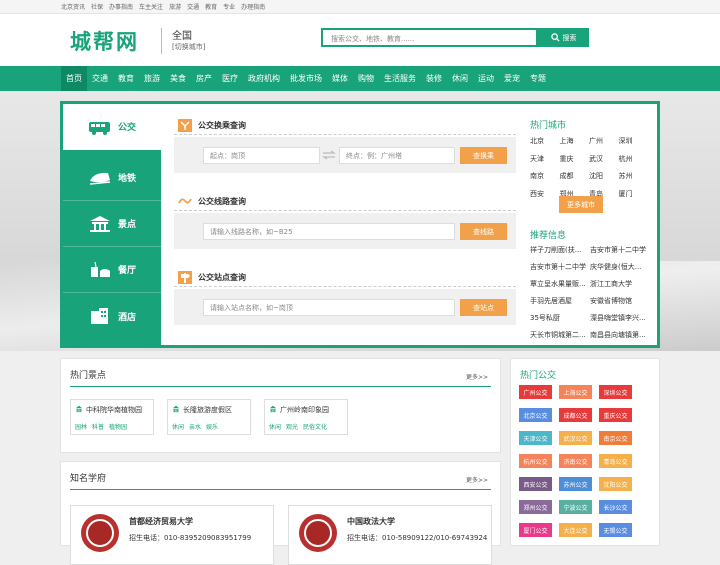  Describe the element at coordinates (615, 438) in the screenshot. I see `hot-bus-city-button: 南京公交` at that location.